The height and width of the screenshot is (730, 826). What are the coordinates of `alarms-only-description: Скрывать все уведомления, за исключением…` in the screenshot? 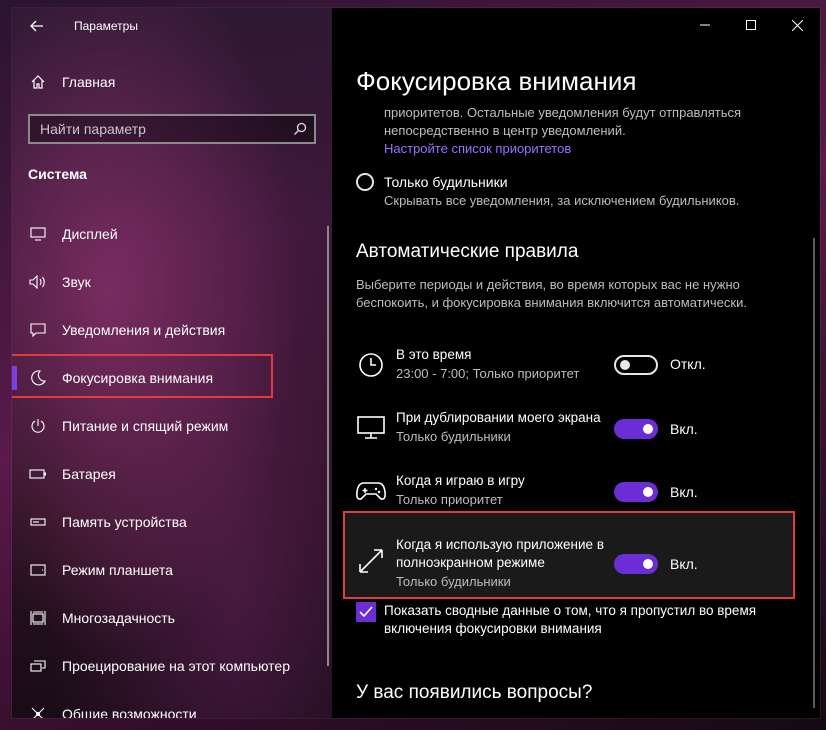 It's located at (562, 200).